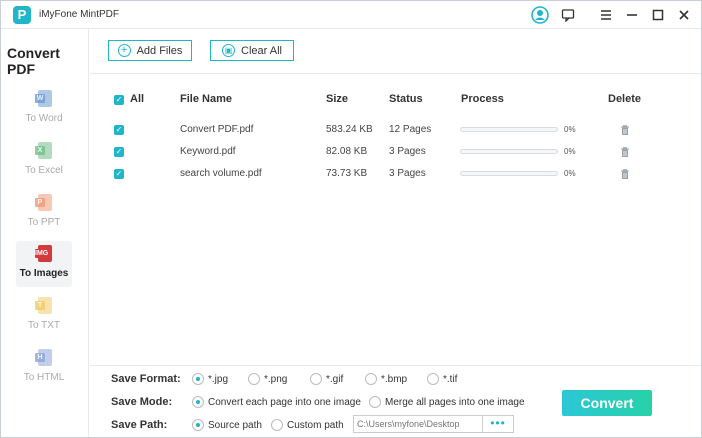 Image resolution: width=702 pixels, height=438 pixels. Describe the element at coordinates (22, 15) in the screenshot. I see `app-logo-icon: P` at that location.